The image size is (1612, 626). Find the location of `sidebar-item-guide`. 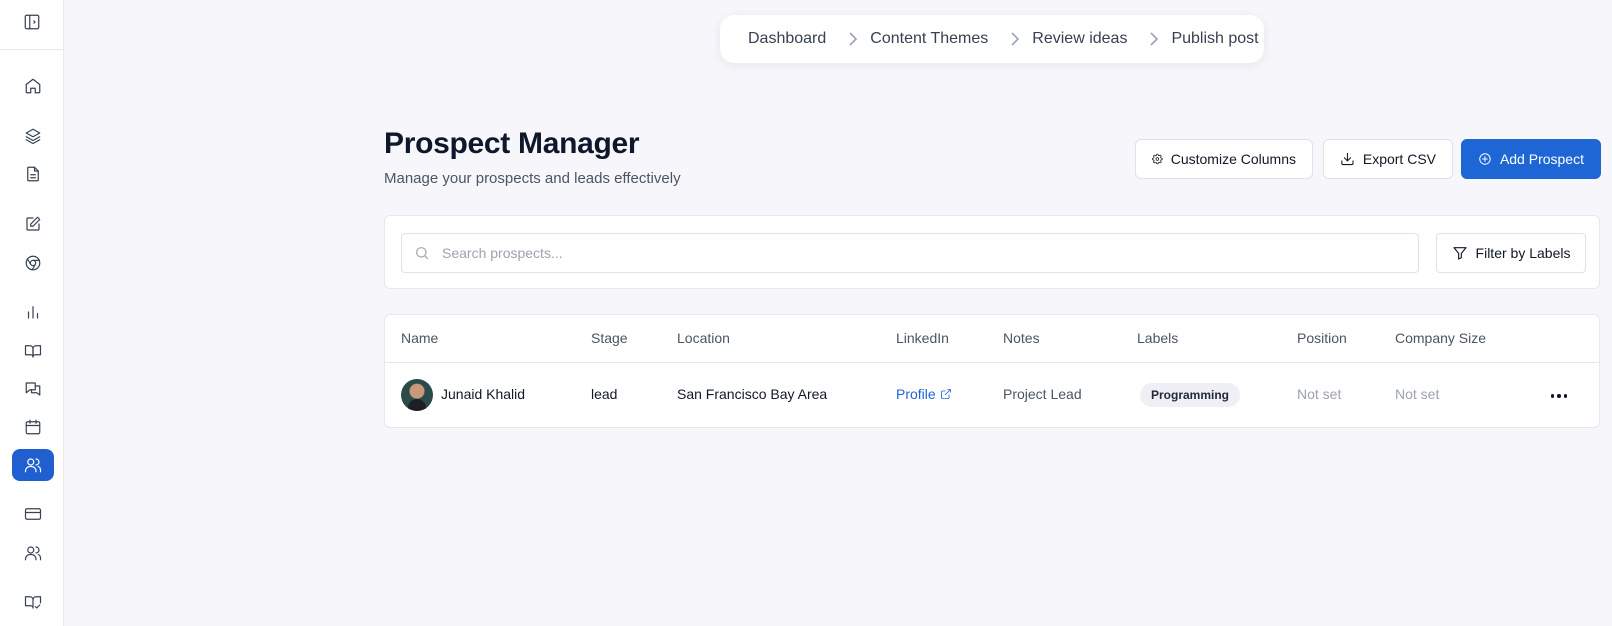

sidebar-item-guide is located at coordinates (33, 602).